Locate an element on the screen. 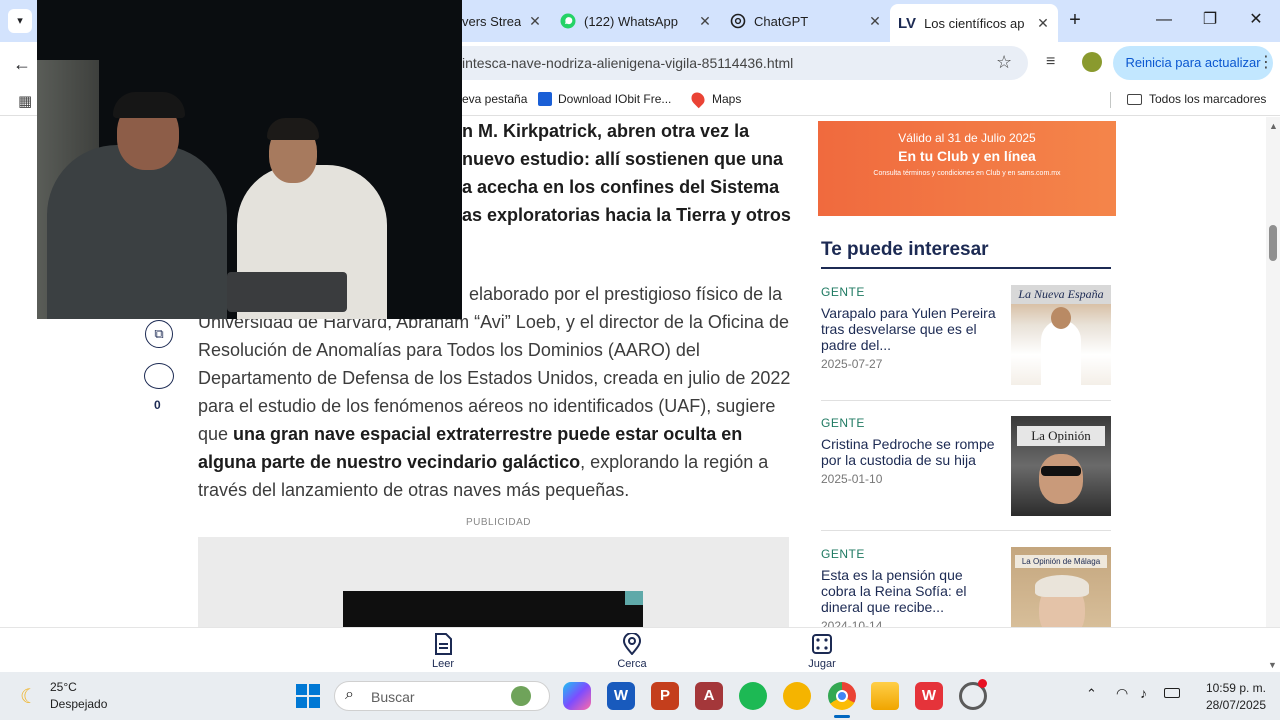 The height and width of the screenshot is (720, 1280). chrome-icon is located at coordinates (842, 696).